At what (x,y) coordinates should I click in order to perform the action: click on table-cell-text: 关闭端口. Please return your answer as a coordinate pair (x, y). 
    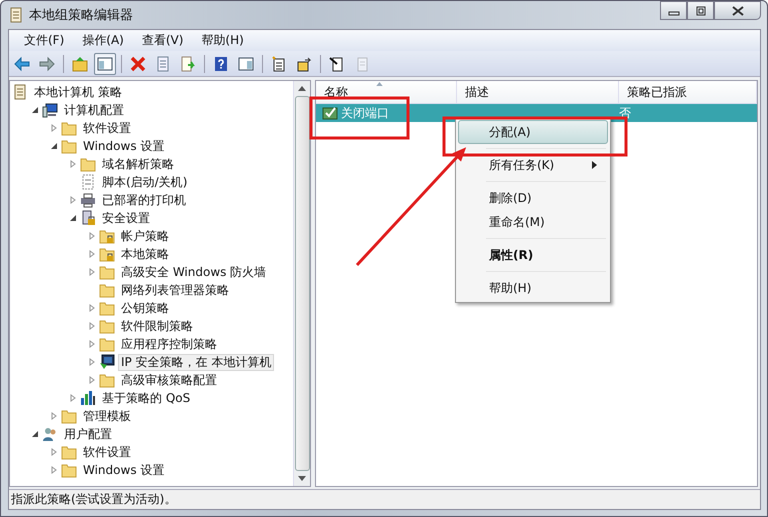
    Looking at the image, I should click on (365, 113).